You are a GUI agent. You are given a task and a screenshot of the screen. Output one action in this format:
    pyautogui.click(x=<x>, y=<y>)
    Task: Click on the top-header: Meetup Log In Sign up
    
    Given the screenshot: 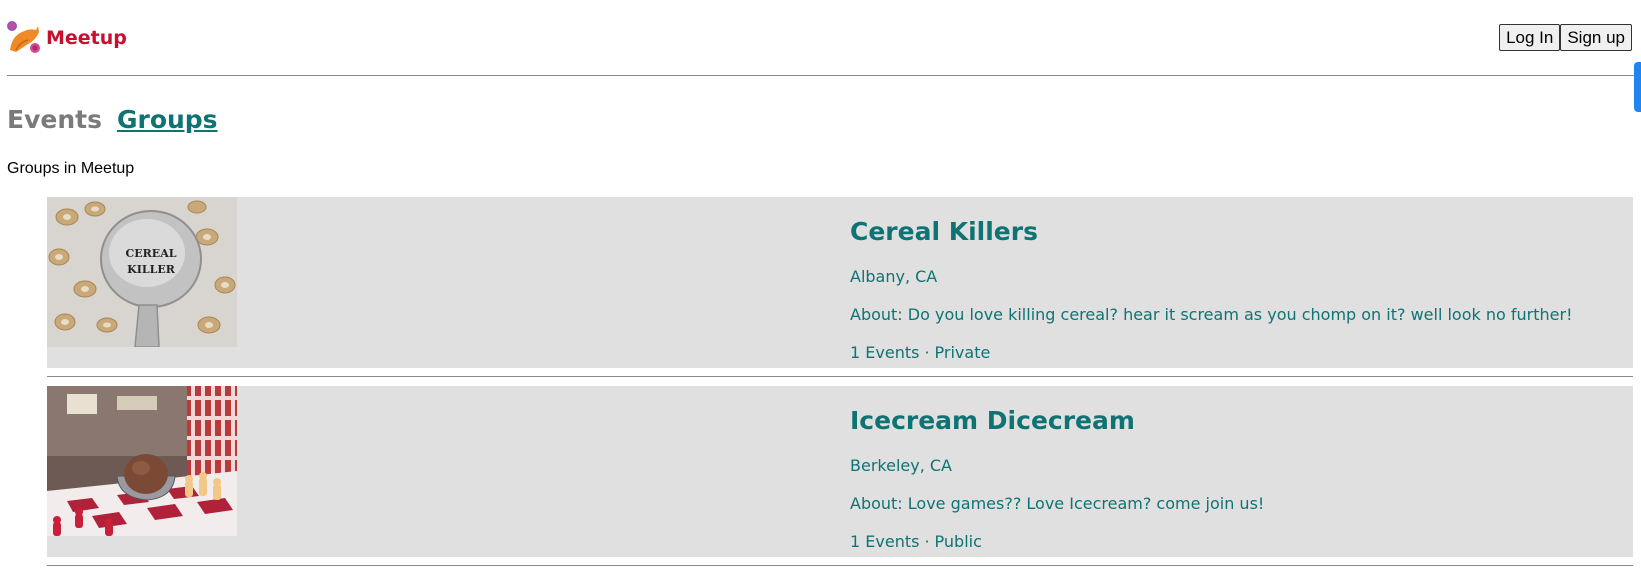 What is the action you would take?
    pyautogui.click(x=820, y=38)
    